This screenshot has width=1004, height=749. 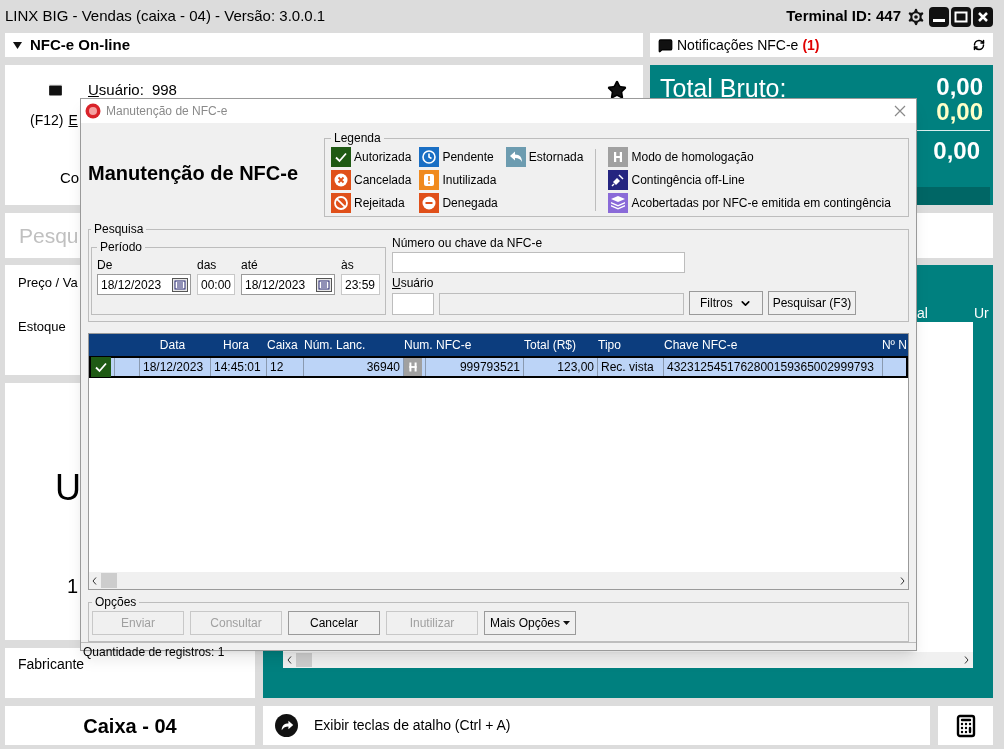 I want to click on legend-label: Estornada, so click(x=556, y=157).